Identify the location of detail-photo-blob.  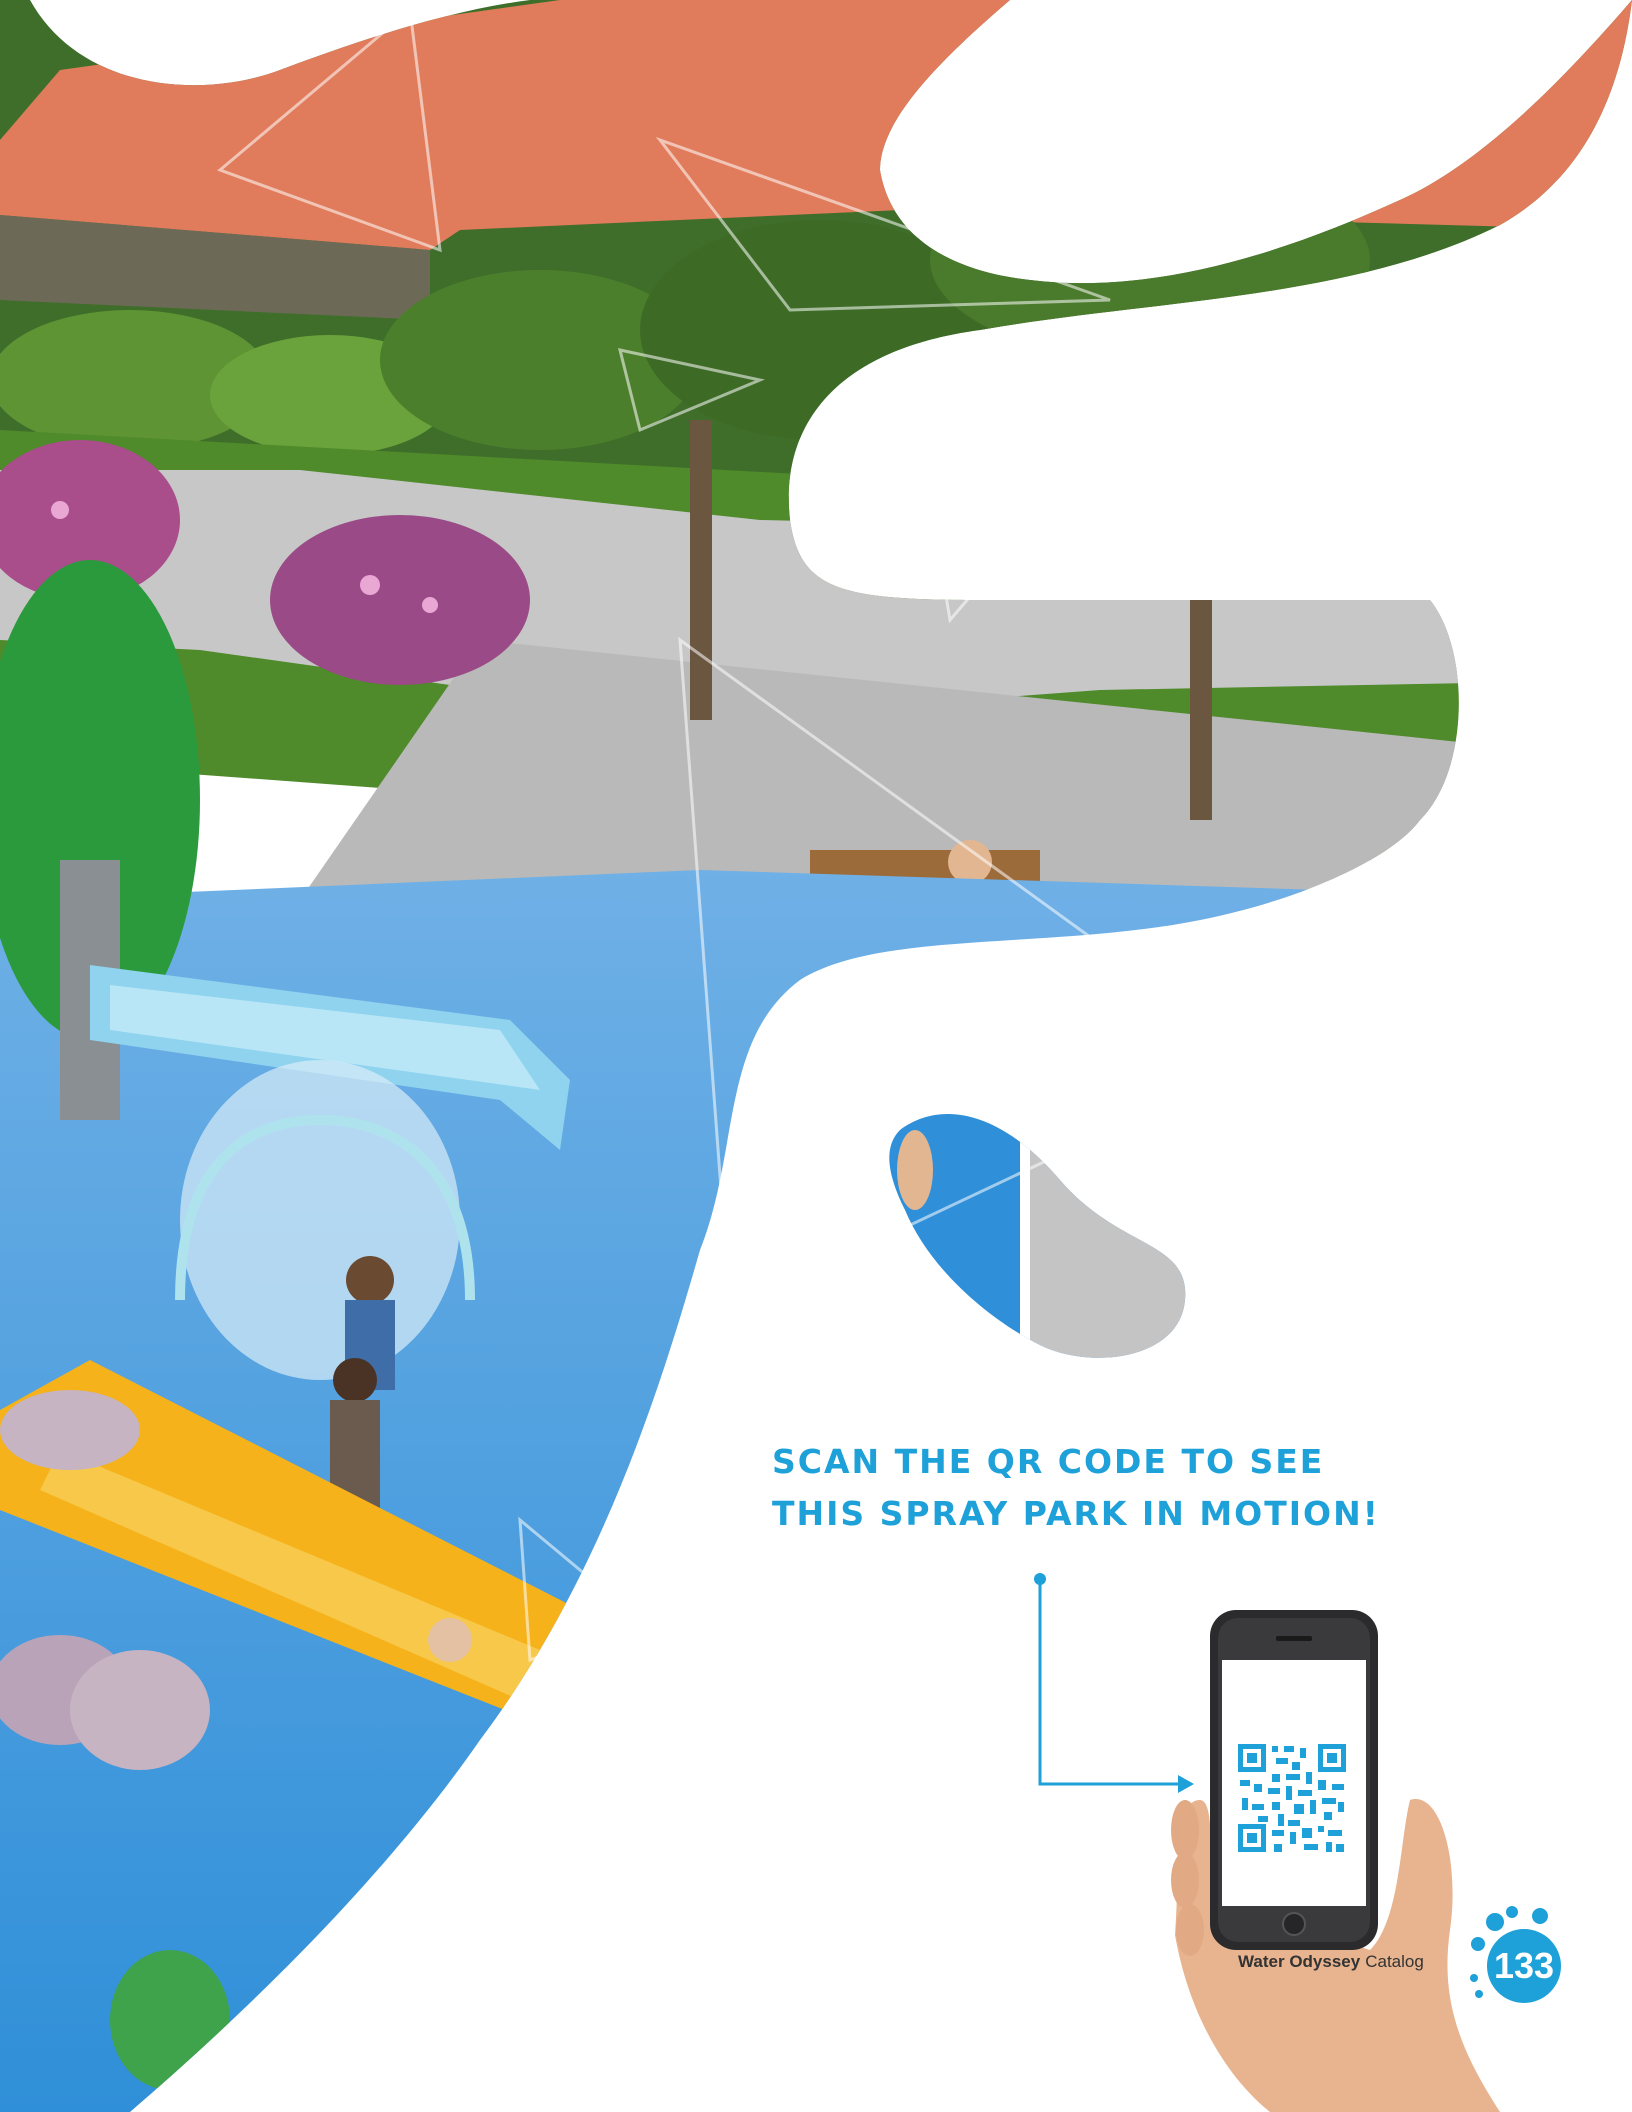
(1037, 1236).